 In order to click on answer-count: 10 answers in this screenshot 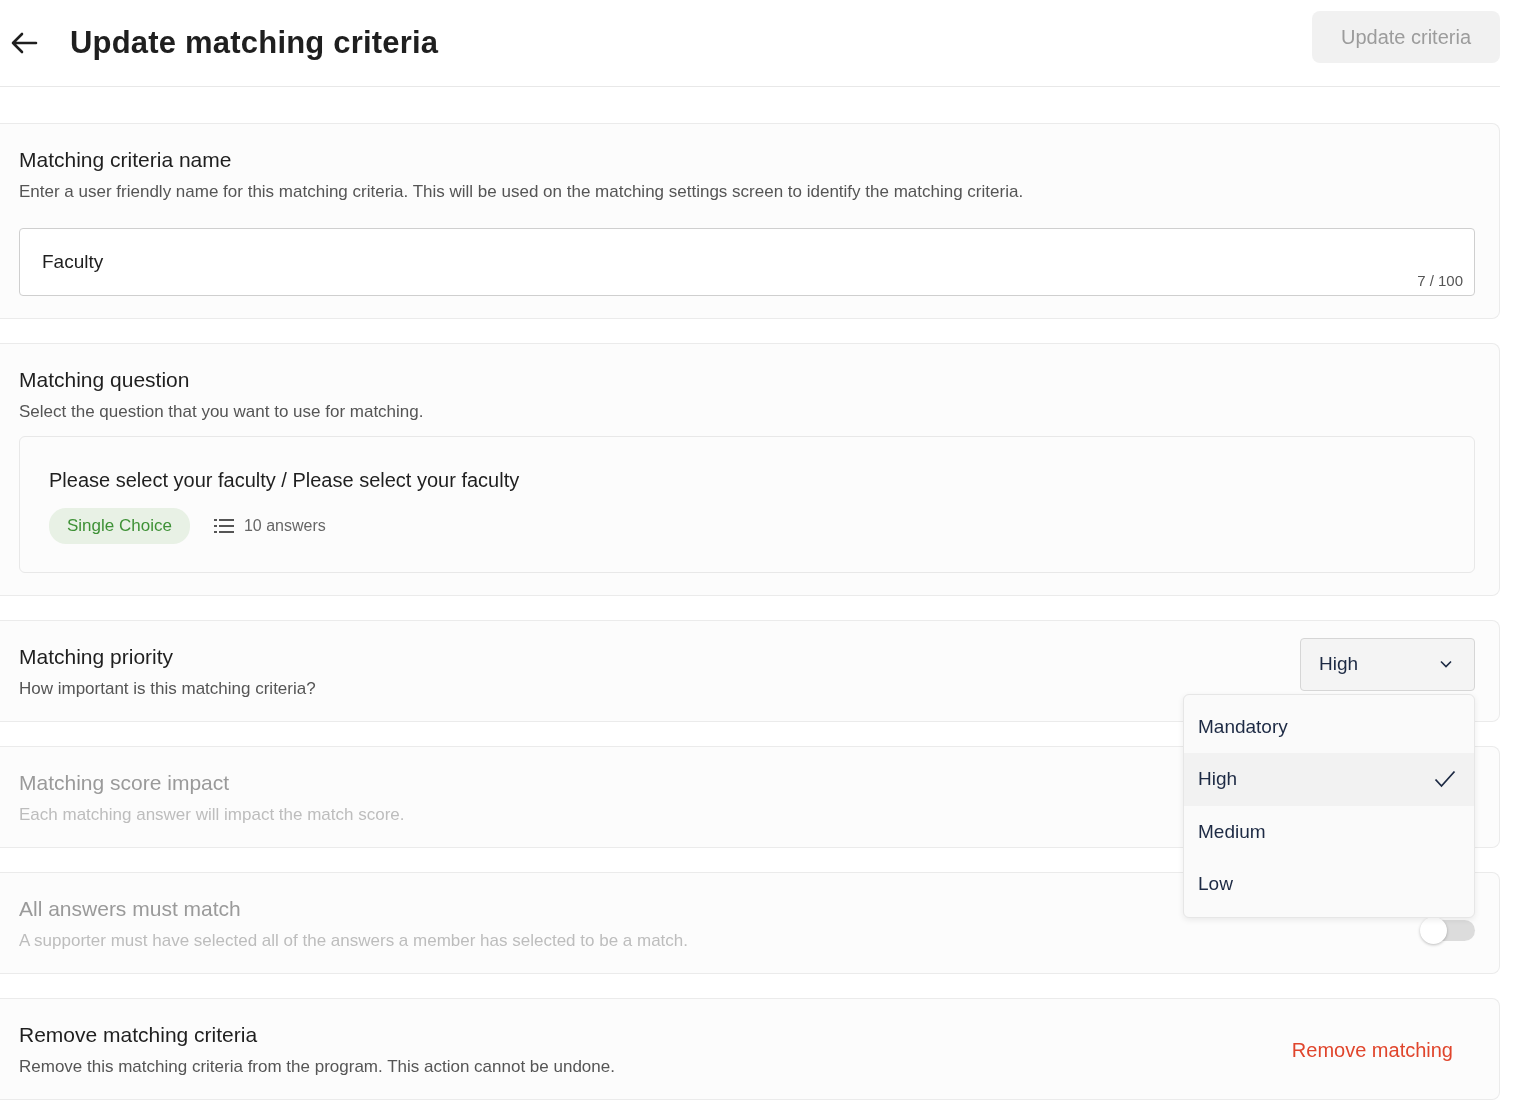, I will do `click(284, 526)`.